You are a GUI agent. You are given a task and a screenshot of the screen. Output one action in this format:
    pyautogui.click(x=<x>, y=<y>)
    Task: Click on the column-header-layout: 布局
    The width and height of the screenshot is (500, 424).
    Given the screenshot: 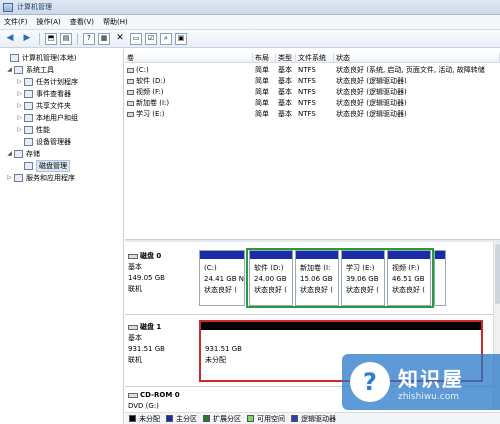 What is the action you would take?
    pyautogui.click(x=264, y=58)
    